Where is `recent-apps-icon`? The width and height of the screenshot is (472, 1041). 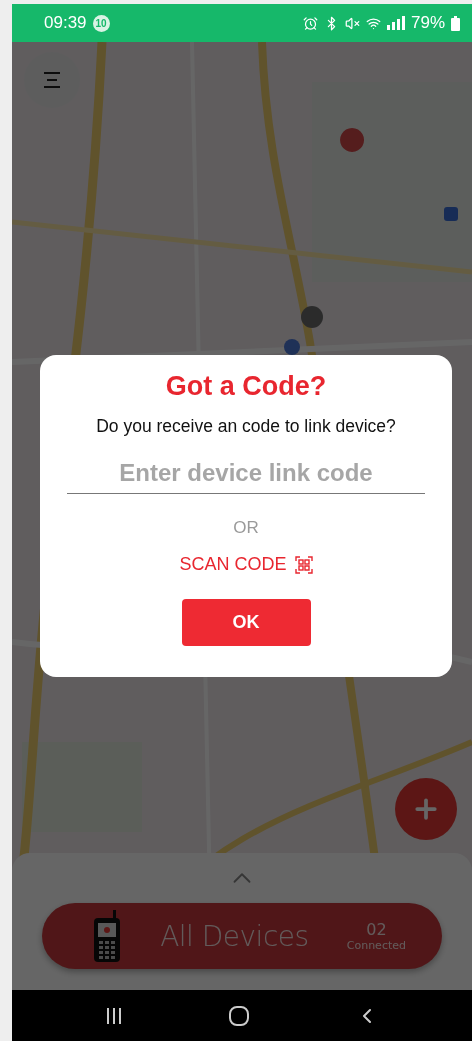
recent-apps-icon is located at coordinates (114, 1015).